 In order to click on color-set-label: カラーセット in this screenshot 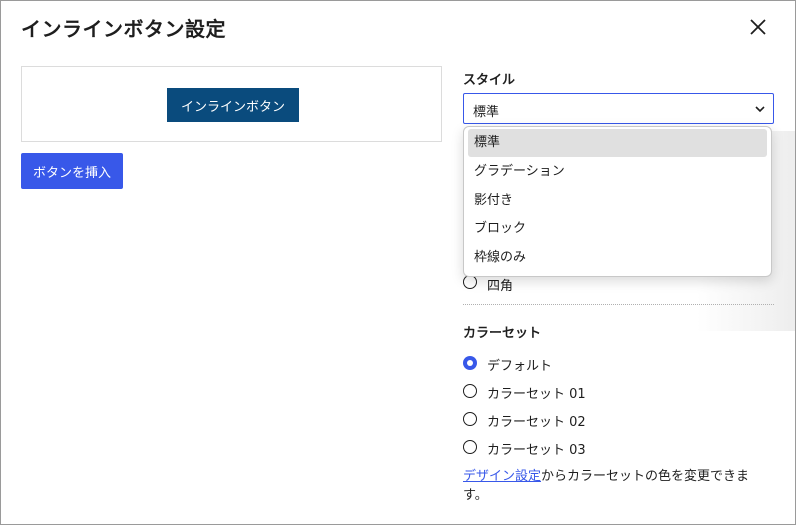, I will do `click(502, 333)`.